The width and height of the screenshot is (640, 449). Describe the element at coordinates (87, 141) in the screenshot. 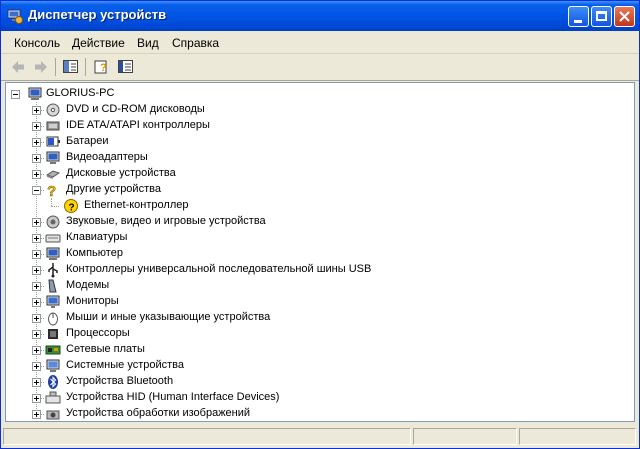

I see `tree-item-label: Батареи` at that location.